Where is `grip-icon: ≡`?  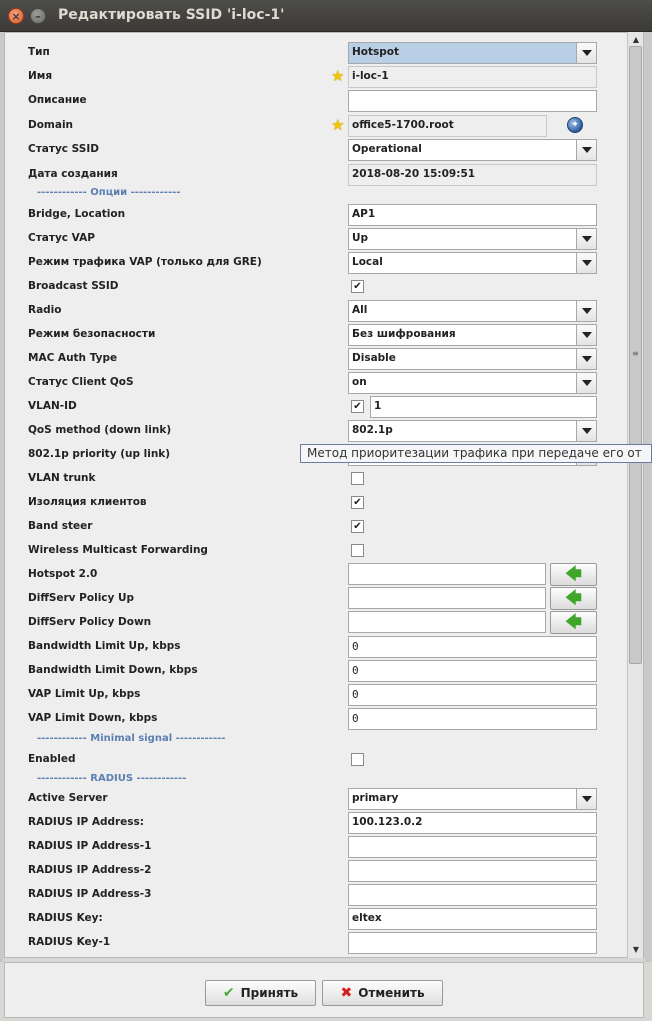 grip-icon: ≡ is located at coordinates (635, 353).